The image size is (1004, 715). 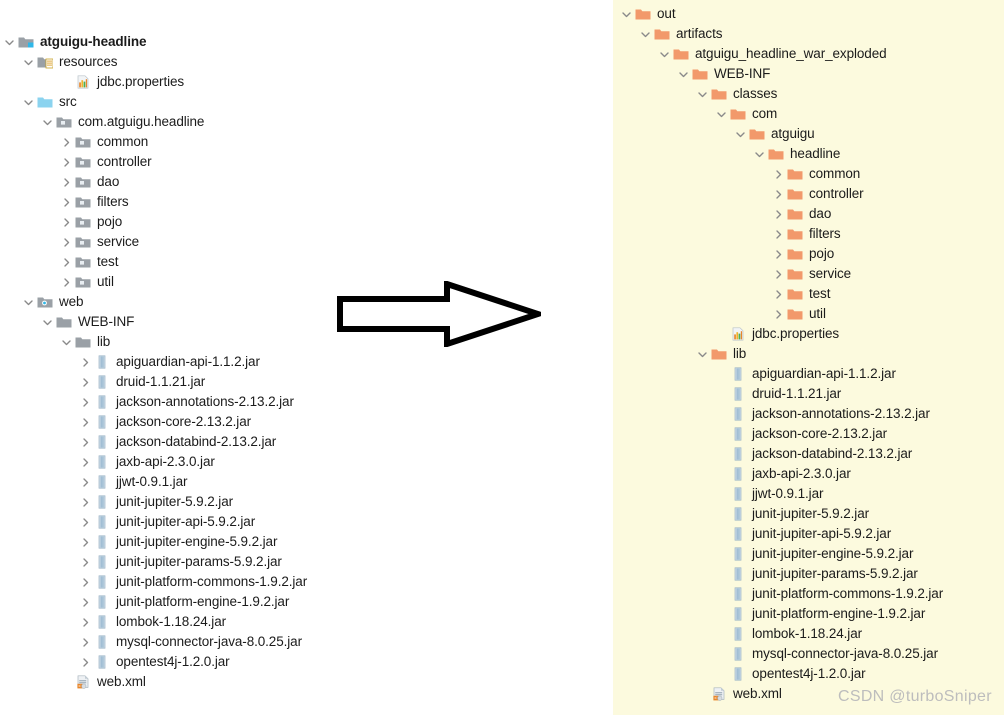 What do you see at coordinates (808, 134) in the screenshot?
I see `tree-row: atguigu` at bounding box center [808, 134].